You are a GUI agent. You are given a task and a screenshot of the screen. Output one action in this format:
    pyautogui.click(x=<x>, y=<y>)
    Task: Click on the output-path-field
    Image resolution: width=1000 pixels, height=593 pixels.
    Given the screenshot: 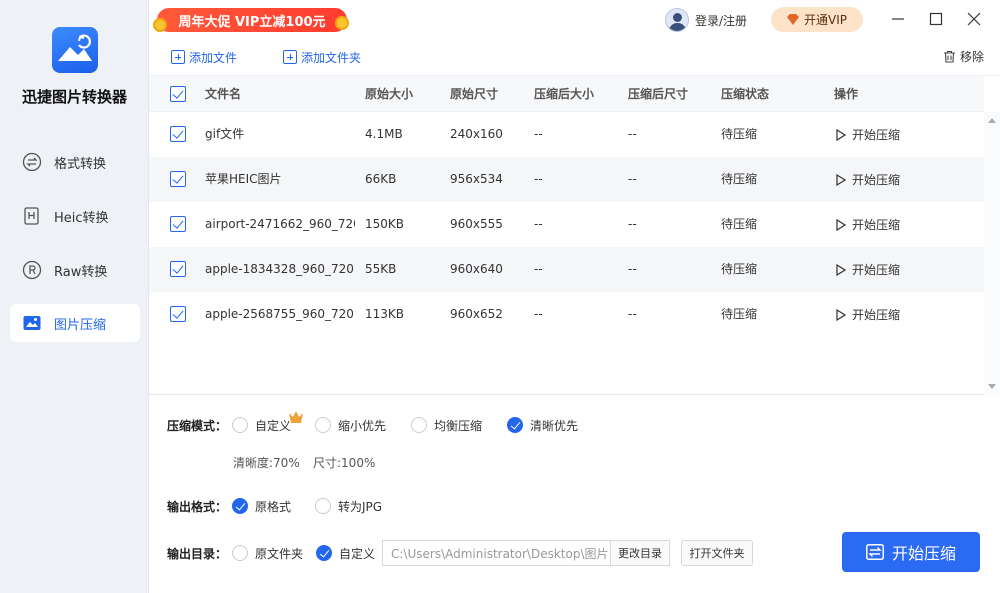 What is the action you would take?
    pyautogui.click(x=496, y=553)
    